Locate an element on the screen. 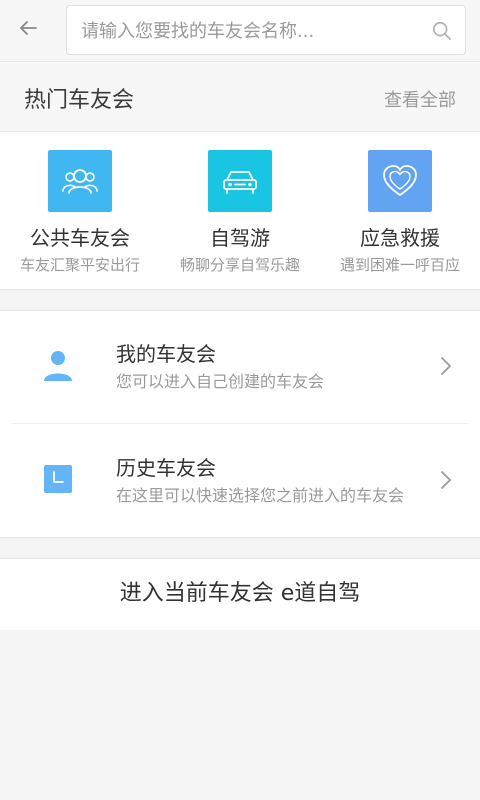 This screenshot has width=480, height=800. hot-club-name: 公共车友会 is located at coordinates (80, 238).